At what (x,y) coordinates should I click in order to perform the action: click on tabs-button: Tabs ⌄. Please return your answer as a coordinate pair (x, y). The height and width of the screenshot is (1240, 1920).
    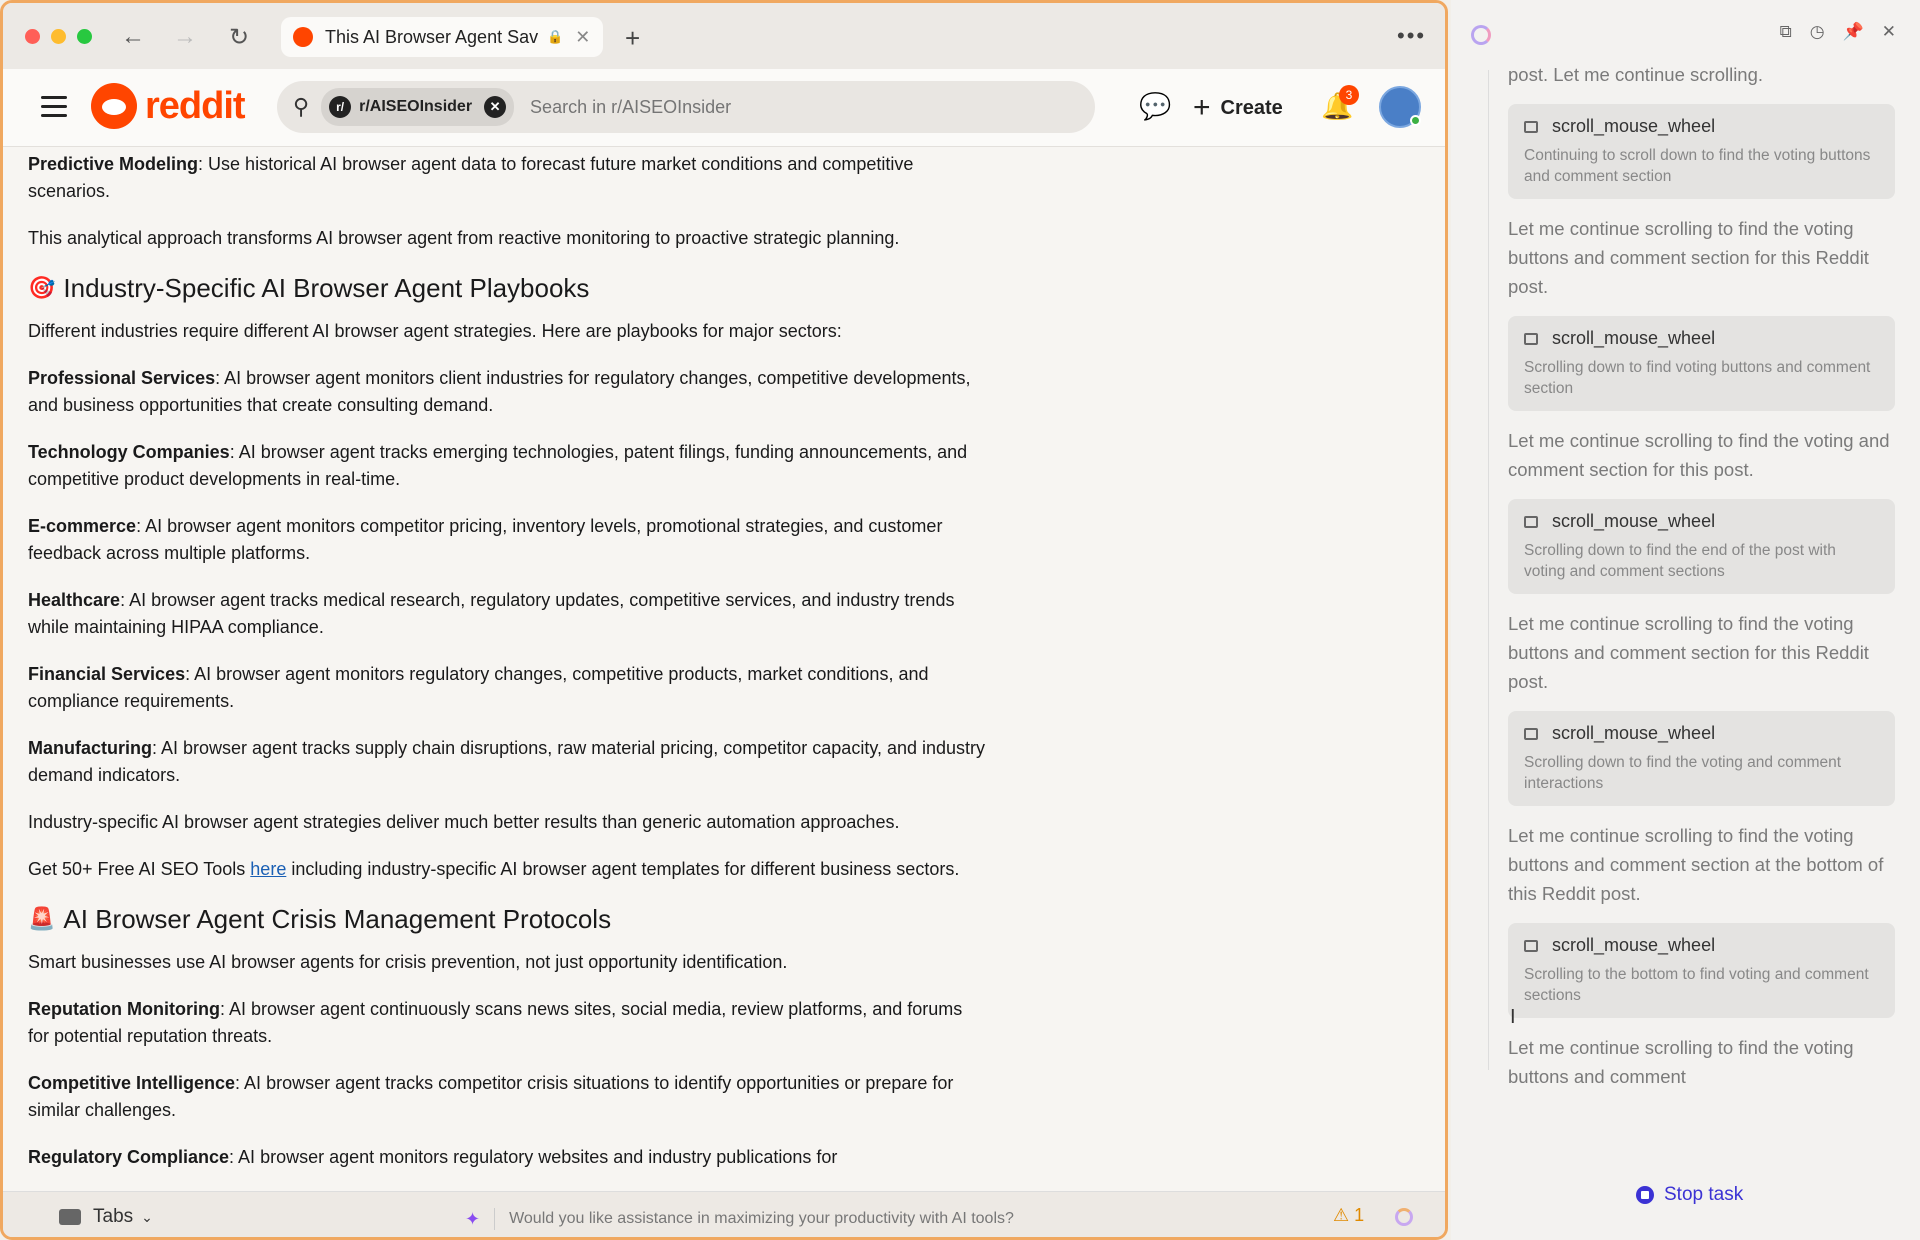
    Looking at the image, I should click on (106, 1217).